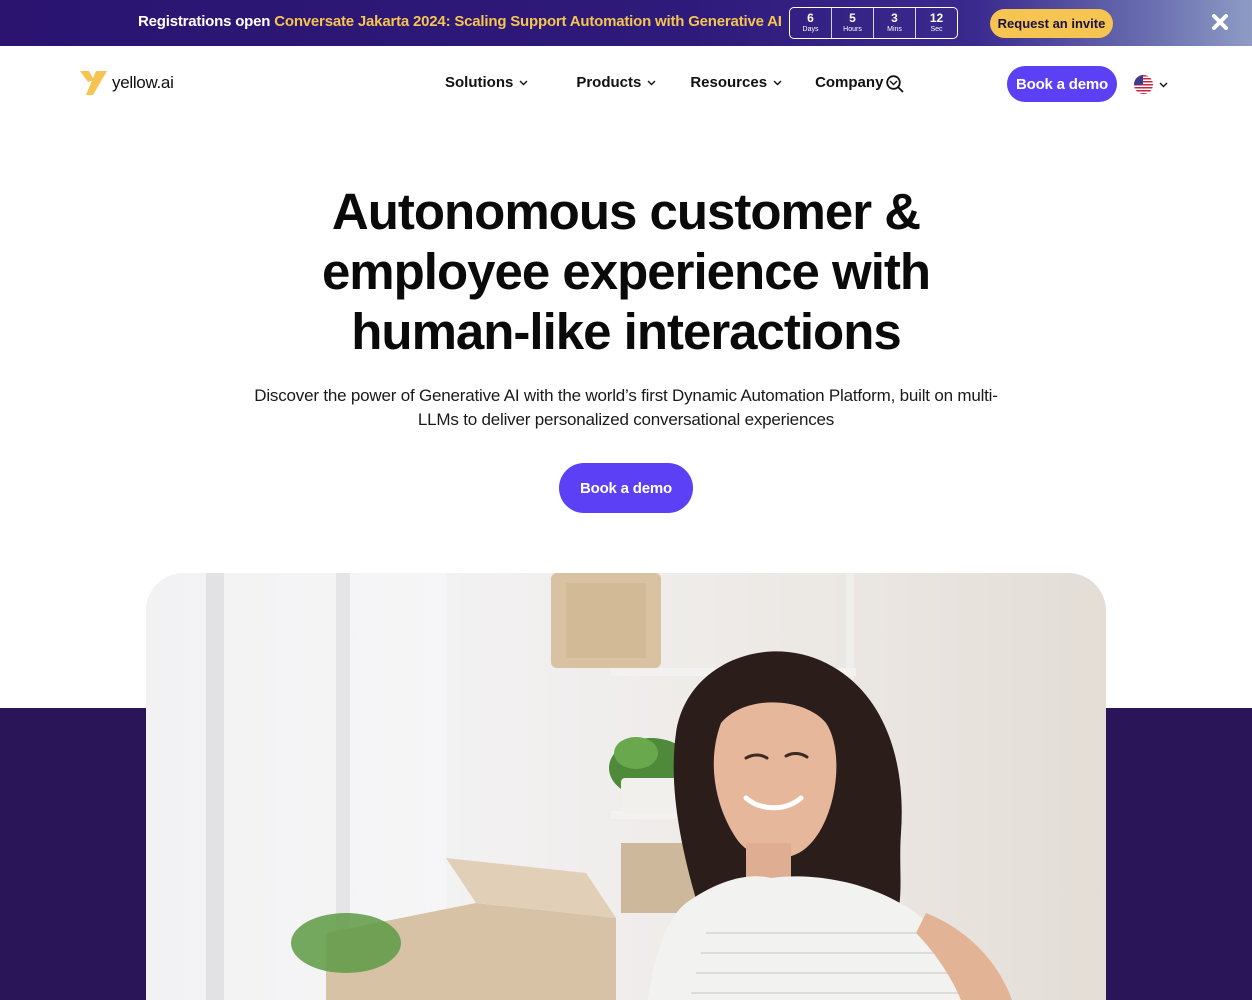 This screenshot has height=1000, width=1252. Describe the element at coordinates (609, 82) in the screenshot. I see `nav-item-label: Products` at that location.